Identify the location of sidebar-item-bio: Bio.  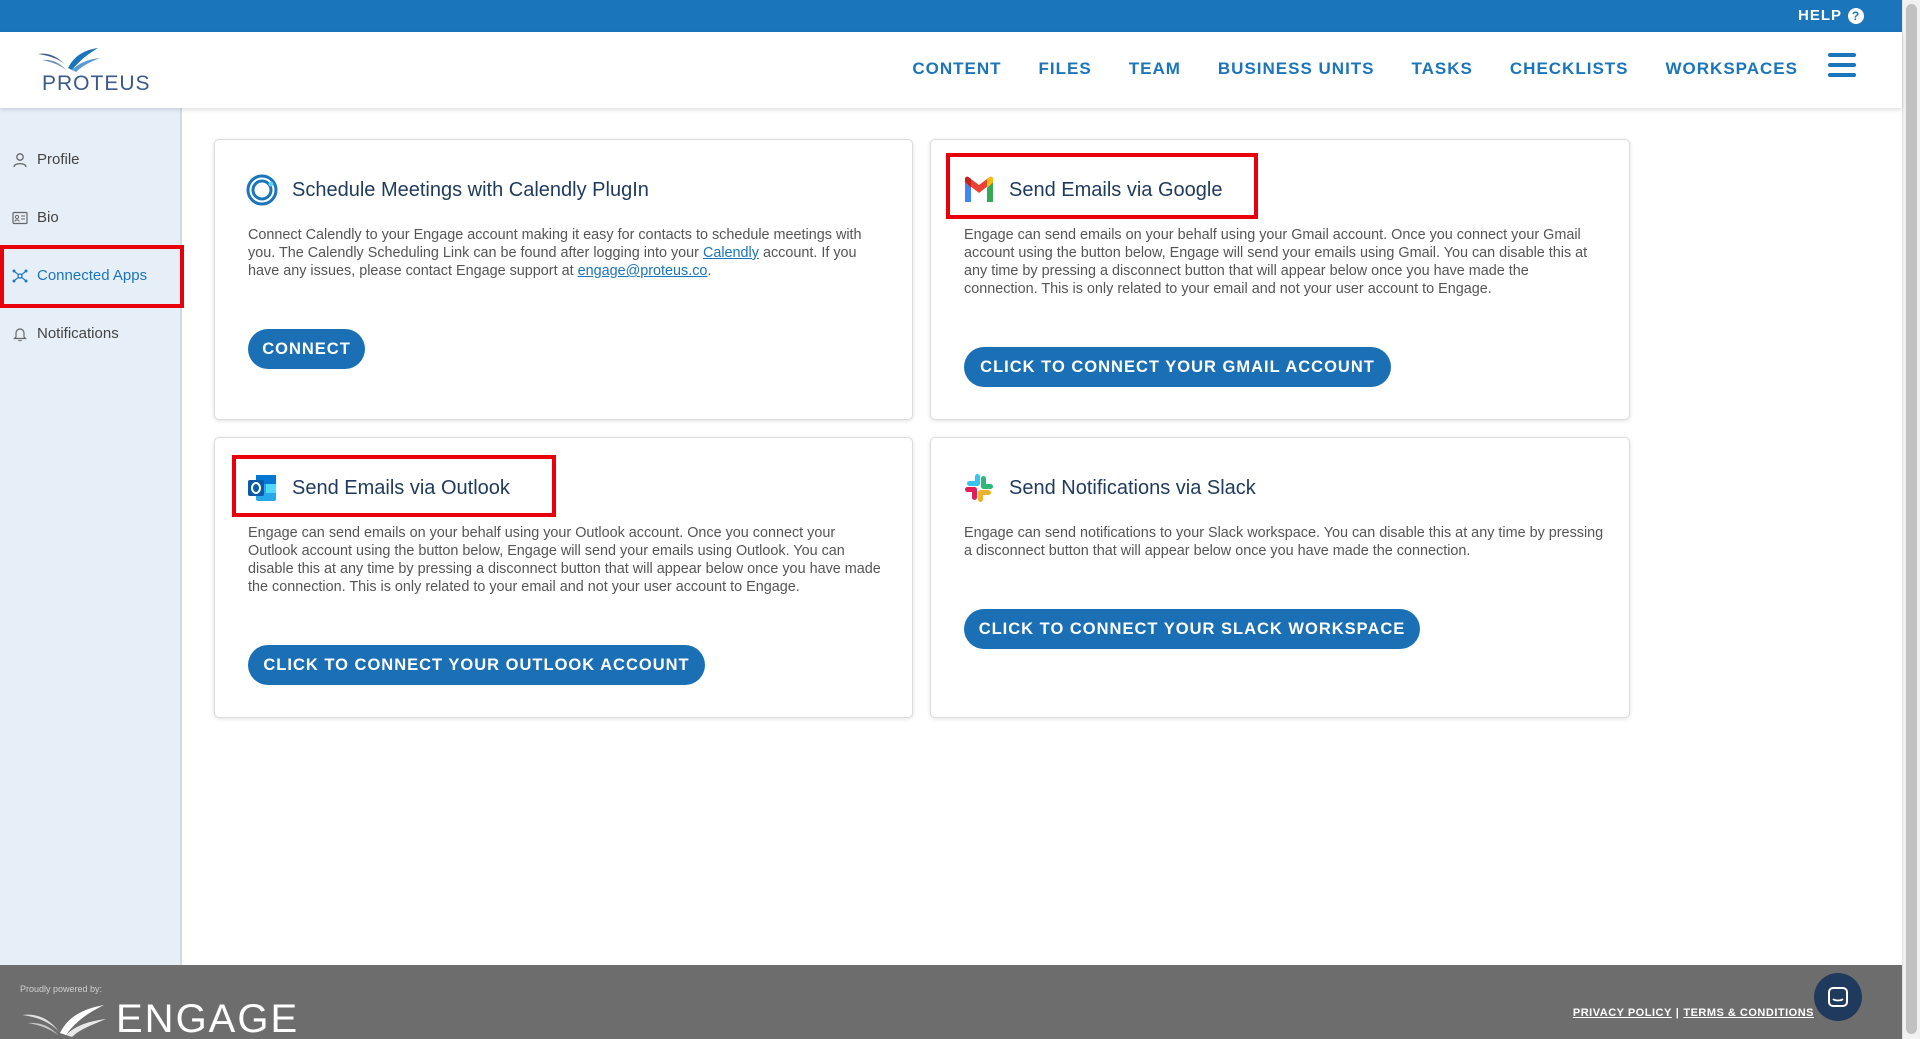
(35, 217).